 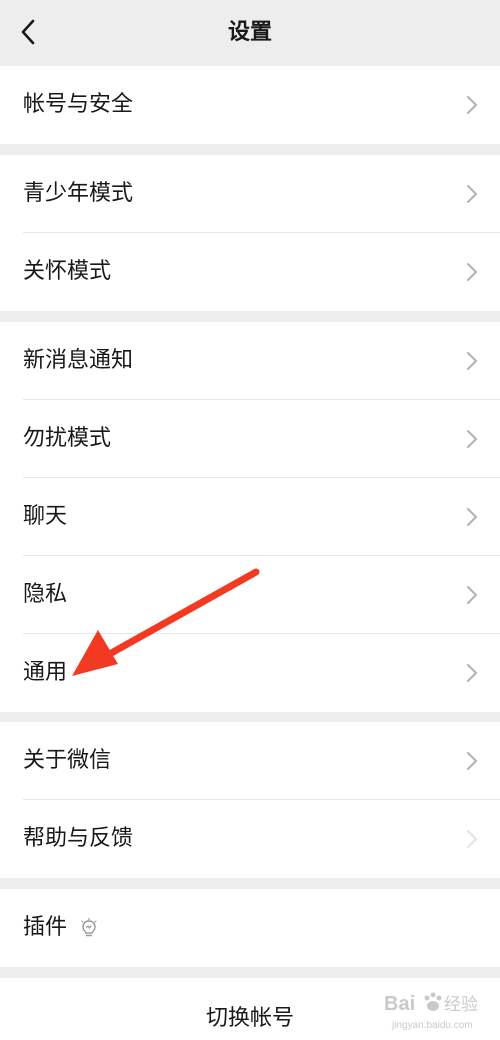 What do you see at coordinates (45, 594) in the screenshot?
I see `settings-item-label: 隐私` at bounding box center [45, 594].